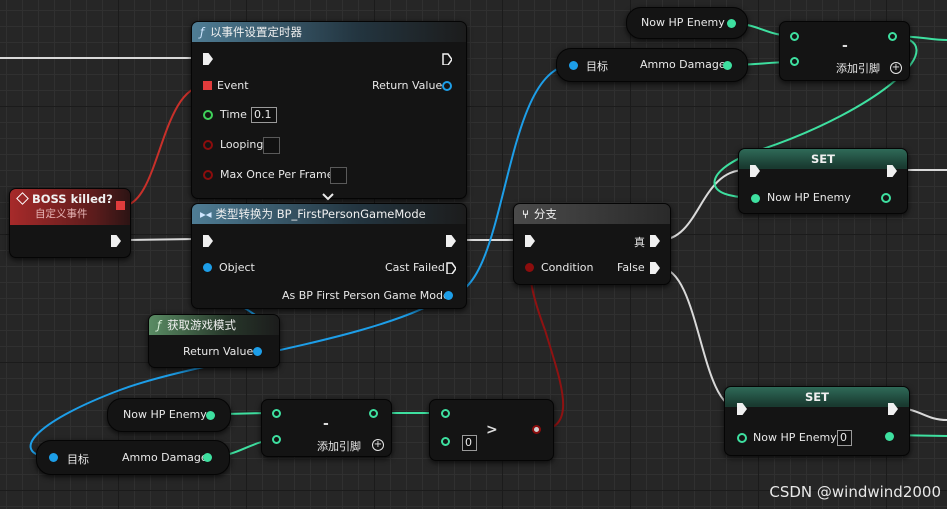  Describe the element at coordinates (445, 413) in the screenshot. I see `greater-input-a-pin` at that location.